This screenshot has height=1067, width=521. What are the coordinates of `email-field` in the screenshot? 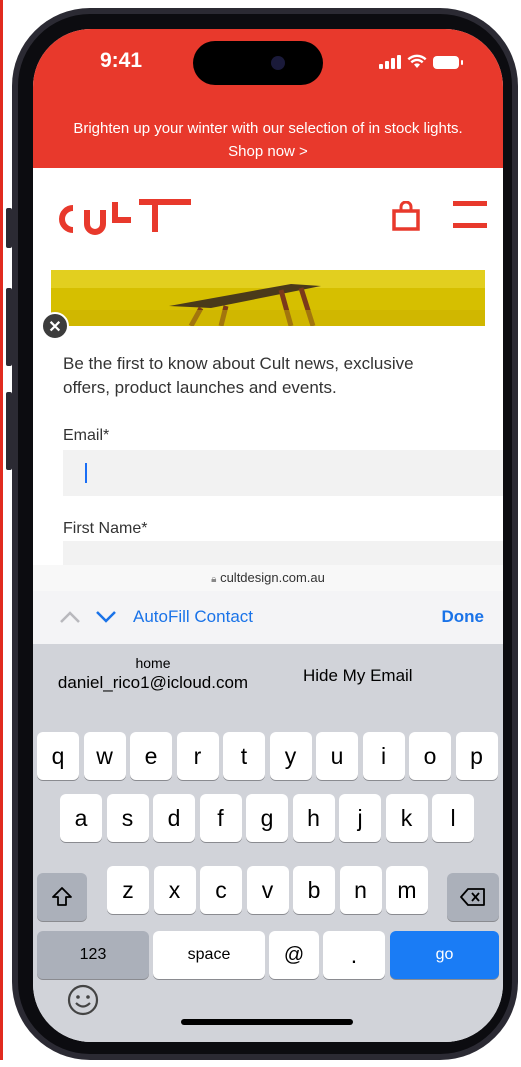 It's located at (283, 473).